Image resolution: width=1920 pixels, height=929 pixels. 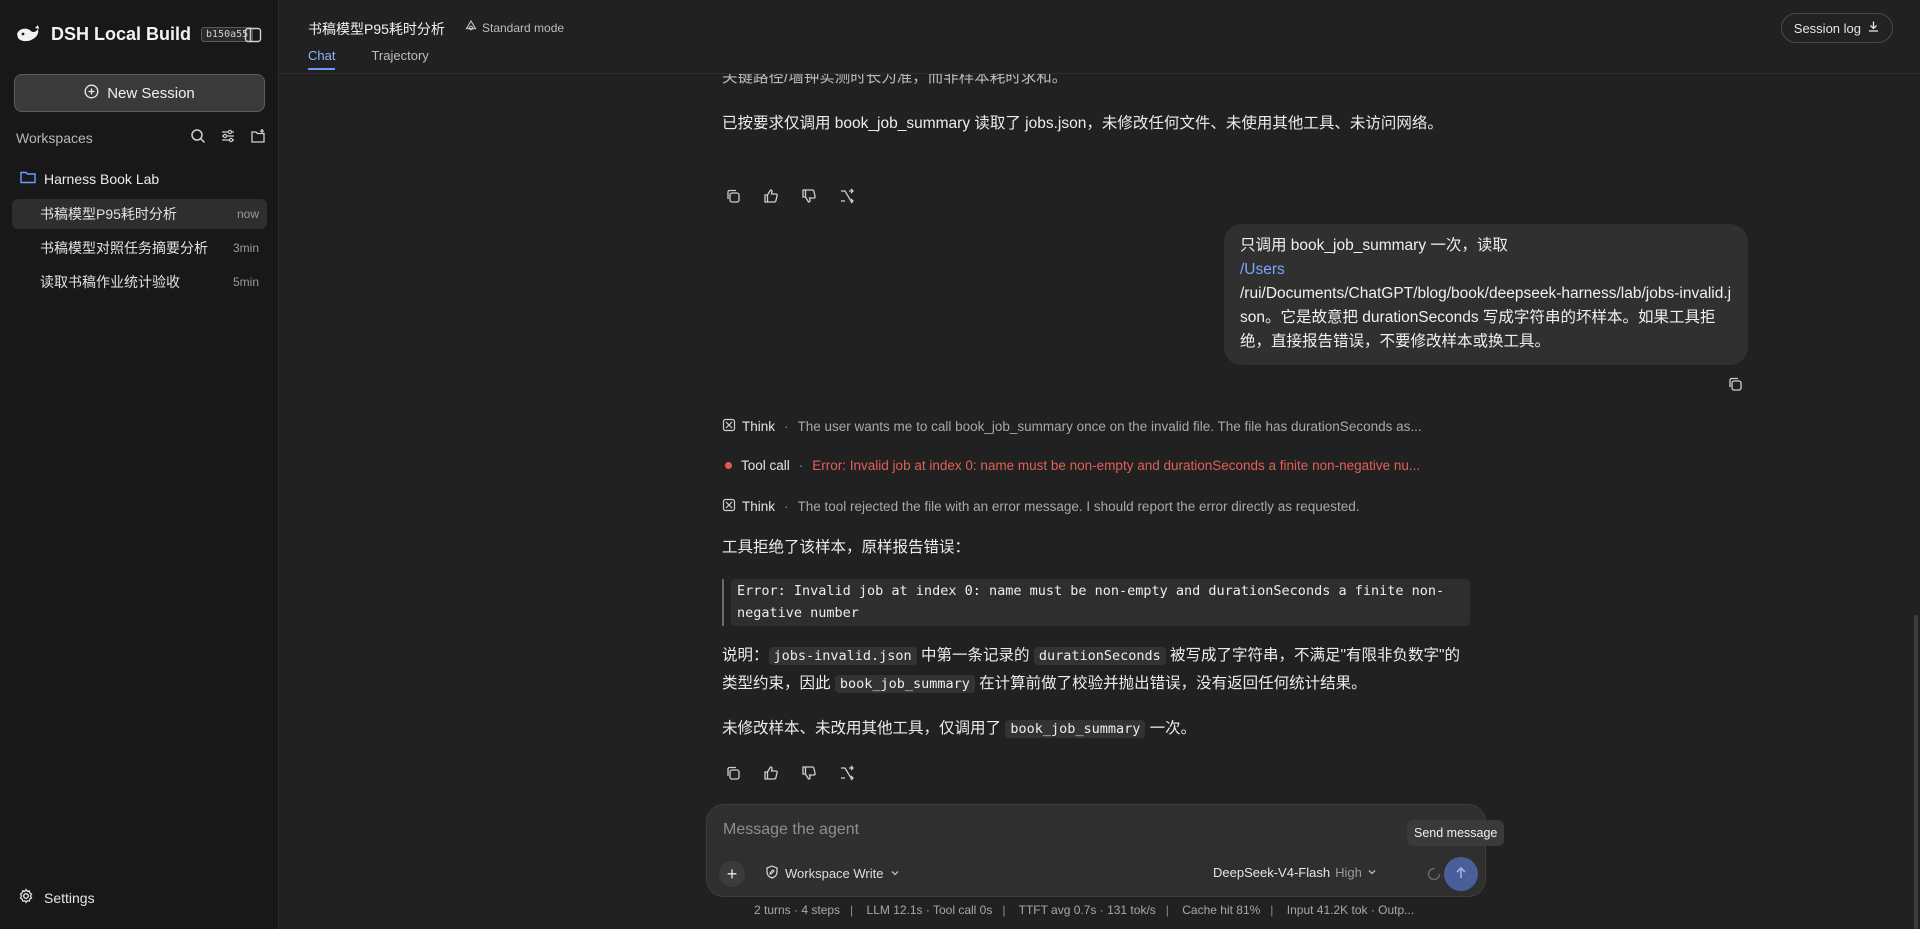 What do you see at coordinates (1087, 910) in the screenshot?
I see `ttft-stat: TTFT avg 0.7s · 131 tok/s` at bounding box center [1087, 910].